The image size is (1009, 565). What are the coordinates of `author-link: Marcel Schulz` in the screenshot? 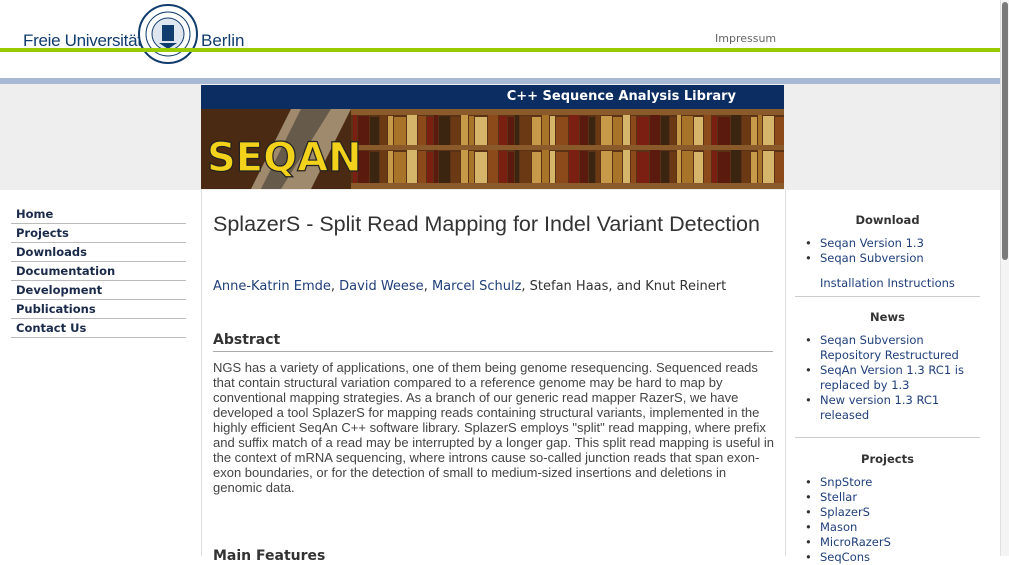 It's located at (476, 286).